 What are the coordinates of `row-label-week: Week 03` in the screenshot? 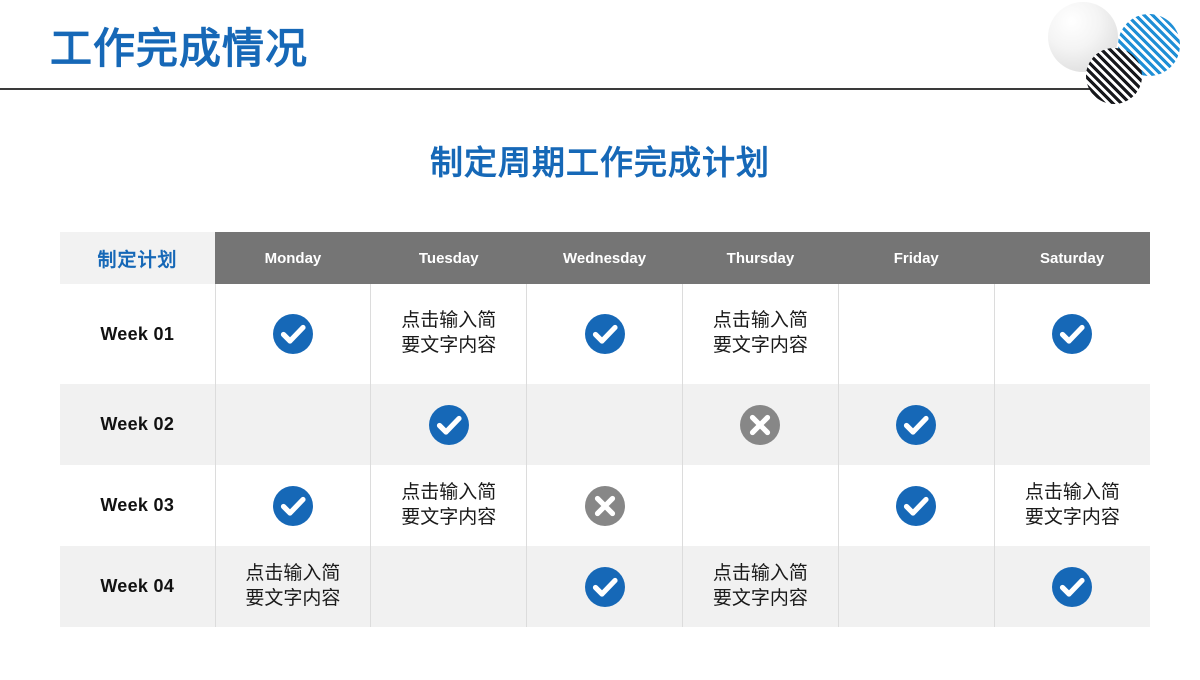 It's located at (138, 505).